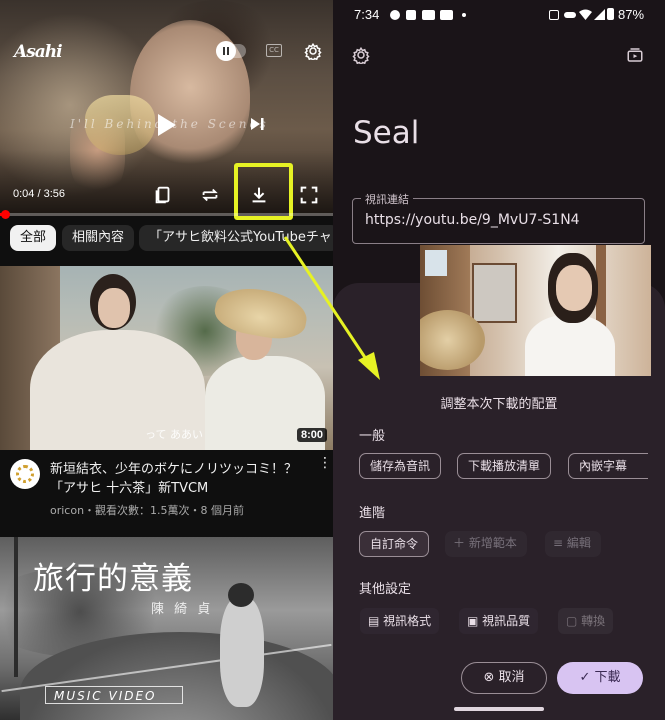 The height and width of the screenshot is (720, 665). I want to click on settings-gear-icon, so click(313, 51).